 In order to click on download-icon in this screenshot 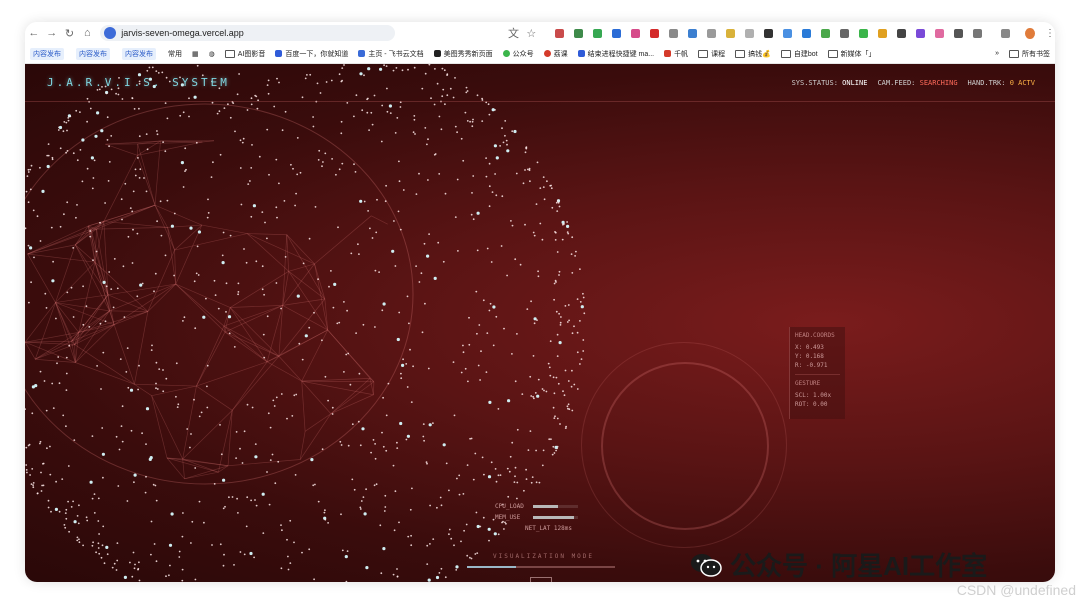, I will do `click(1006, 33)`.